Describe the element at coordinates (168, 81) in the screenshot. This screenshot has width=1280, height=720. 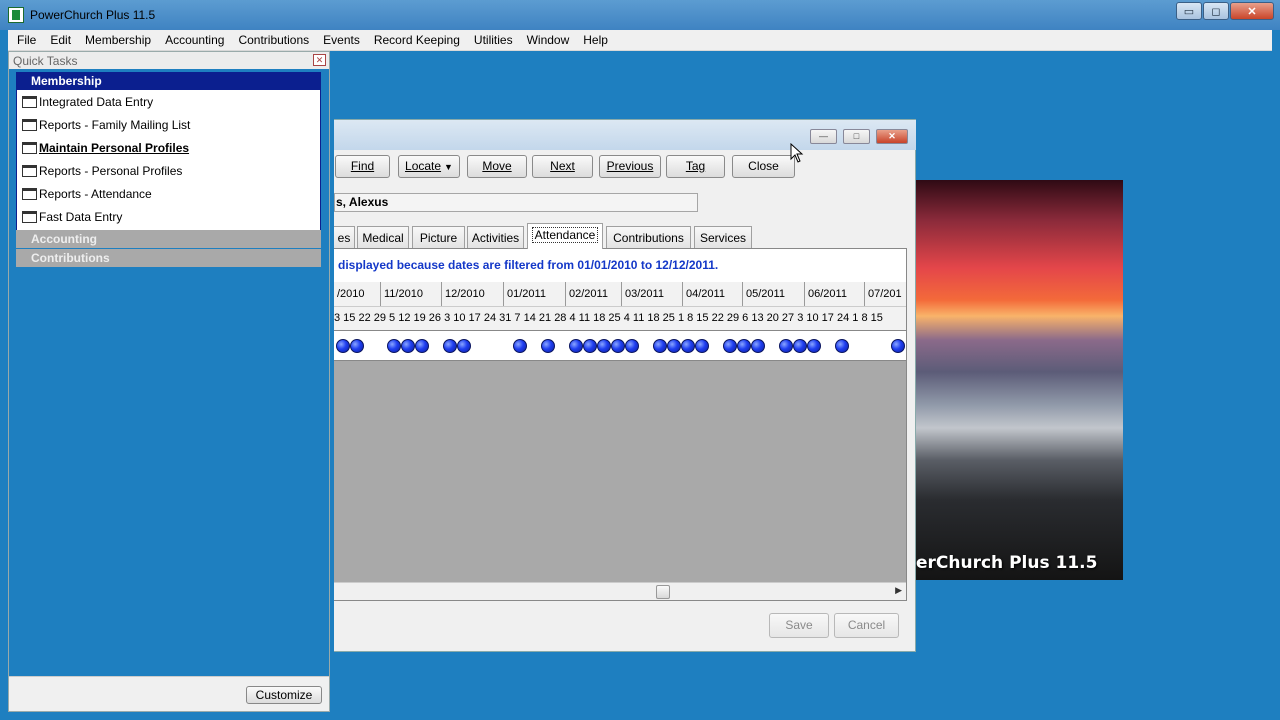
I see `section-membership: Membership` at that location.